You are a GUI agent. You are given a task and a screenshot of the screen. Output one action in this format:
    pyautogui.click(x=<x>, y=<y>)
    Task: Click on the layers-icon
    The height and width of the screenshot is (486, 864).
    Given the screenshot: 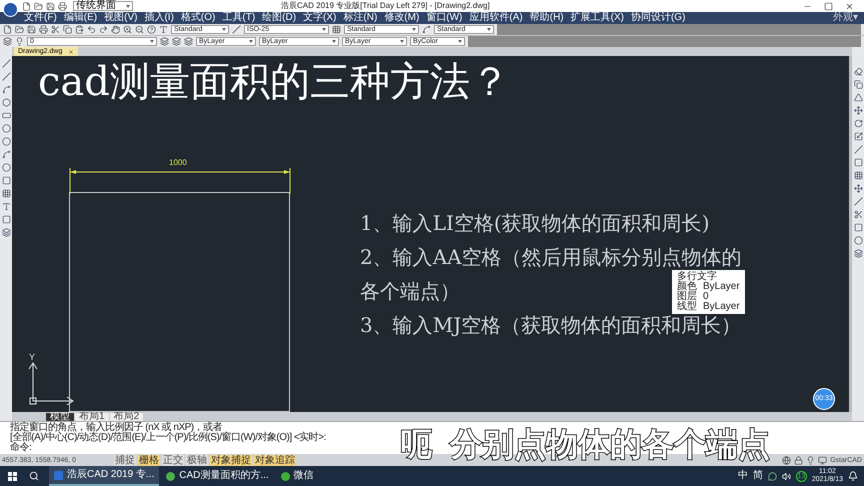 What is the action you would take?
    pyautogui.click(x=7, y=41)
    